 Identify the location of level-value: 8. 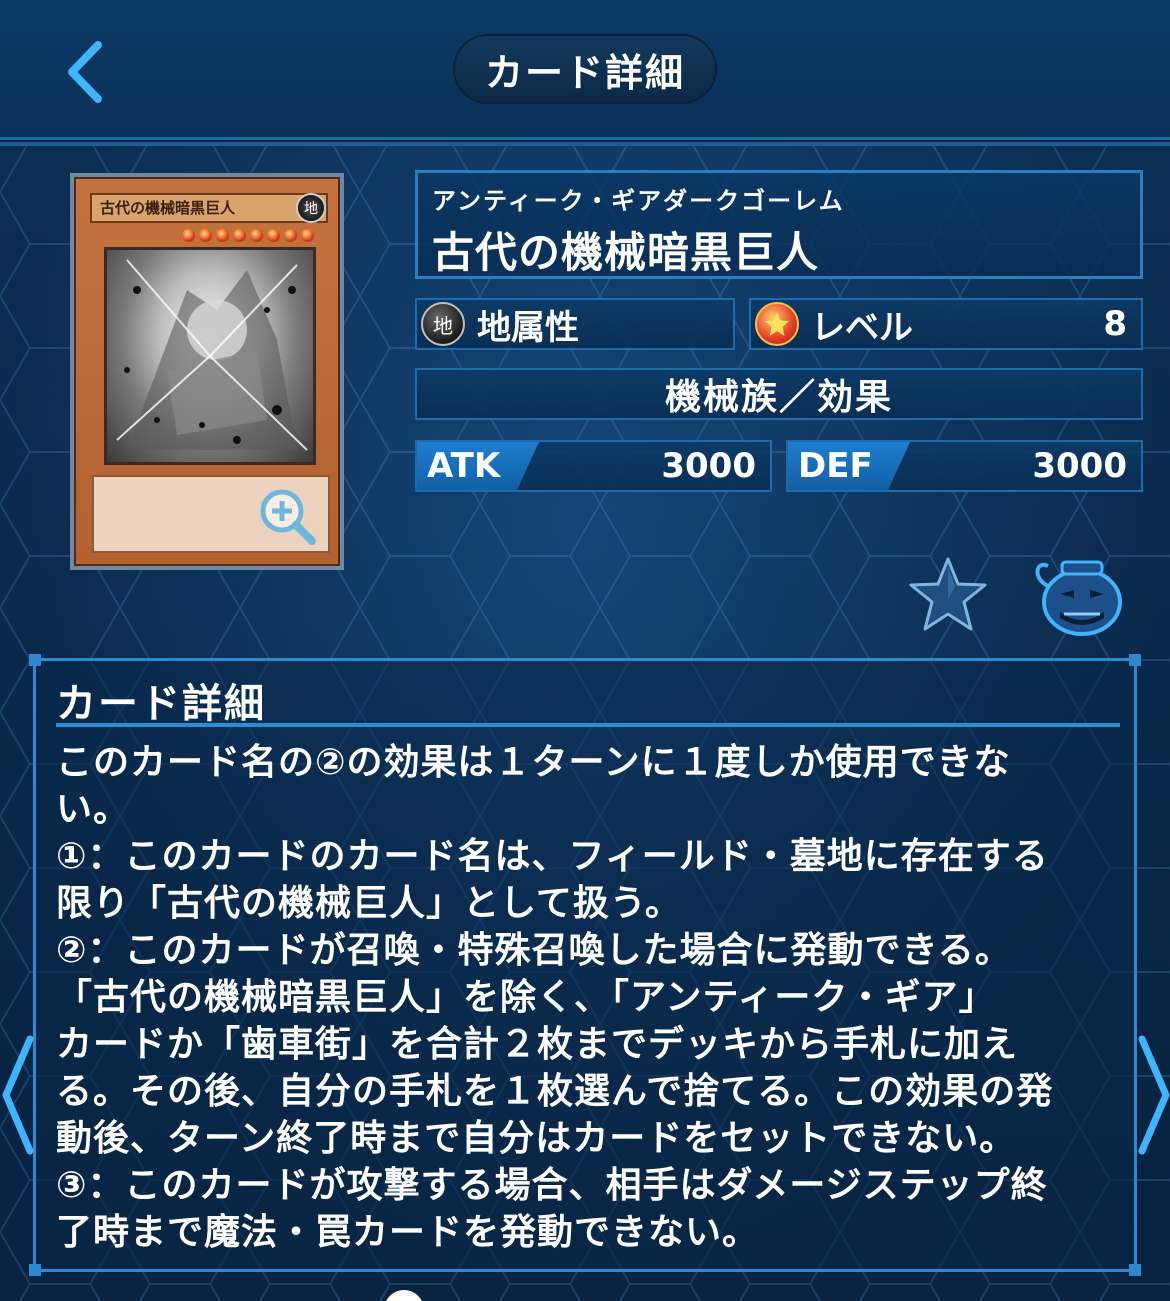
(1115, 324).